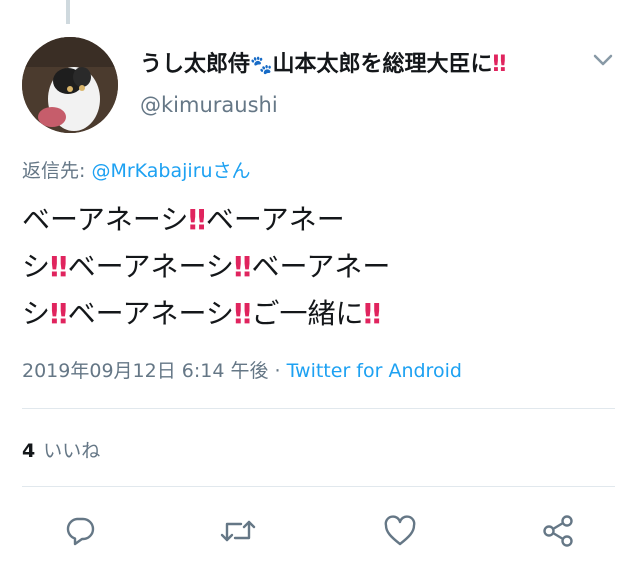 The width and height of the screenshot is (637, 569). I want to click on reply-target-link: @MrKabajiruさん, so click(170, 171).